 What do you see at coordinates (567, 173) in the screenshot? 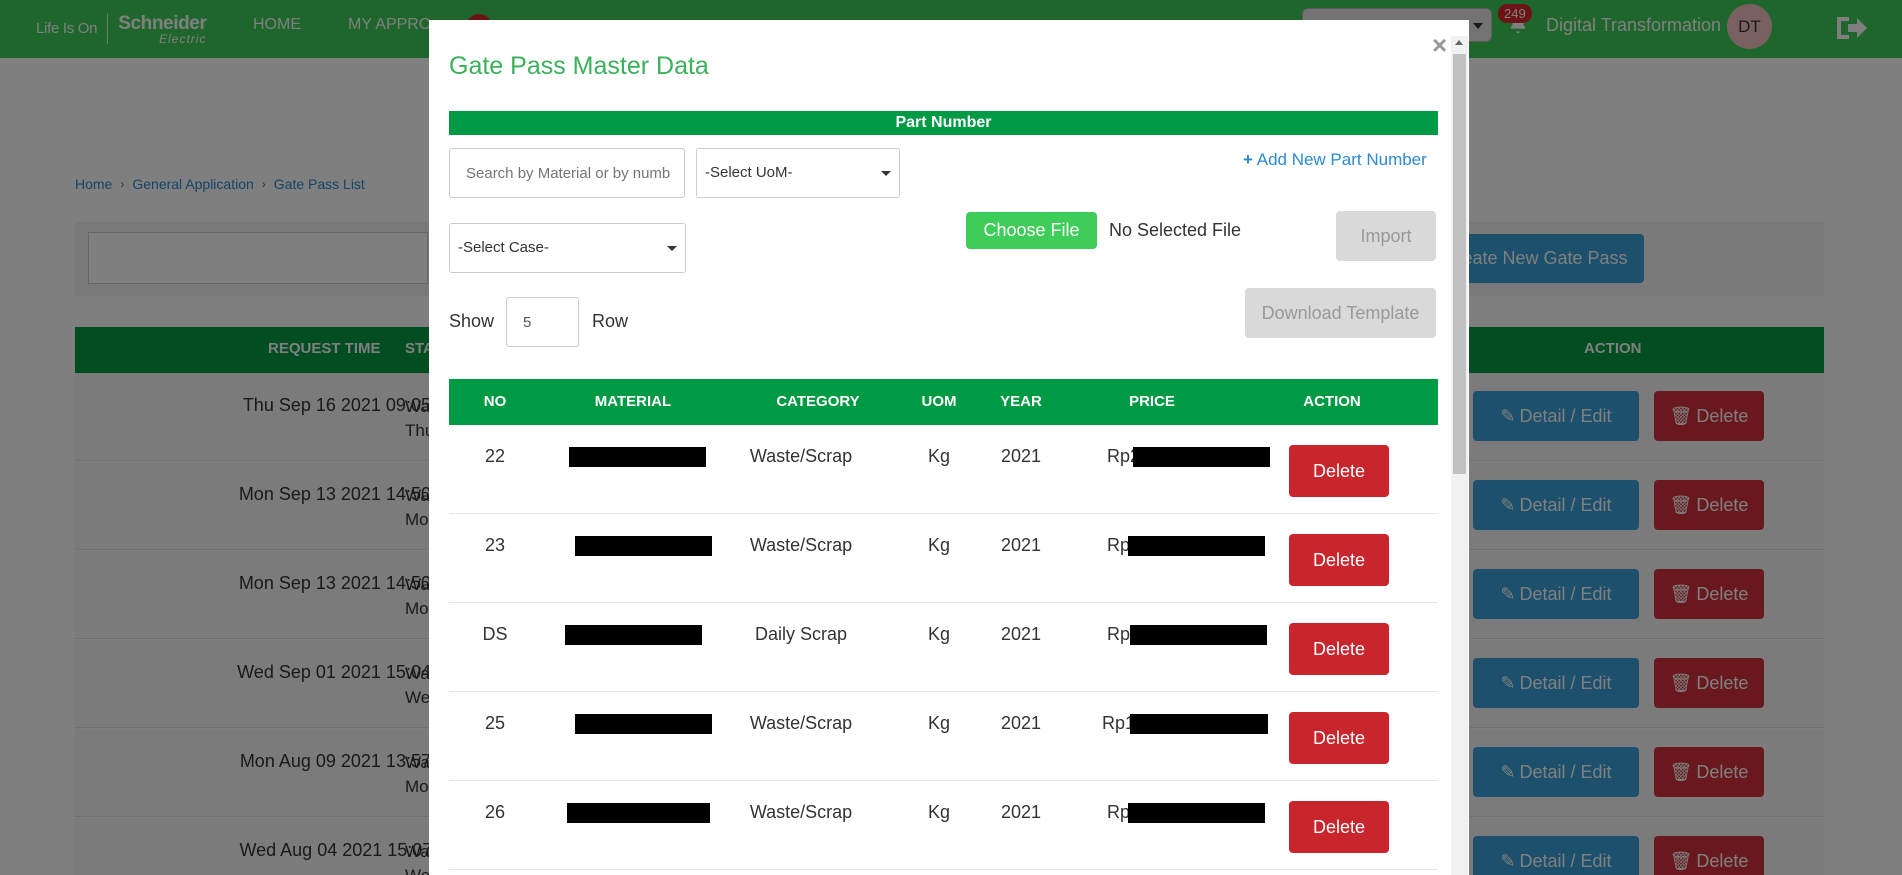
I see `material-search-input` at bounding box center [567, 173].